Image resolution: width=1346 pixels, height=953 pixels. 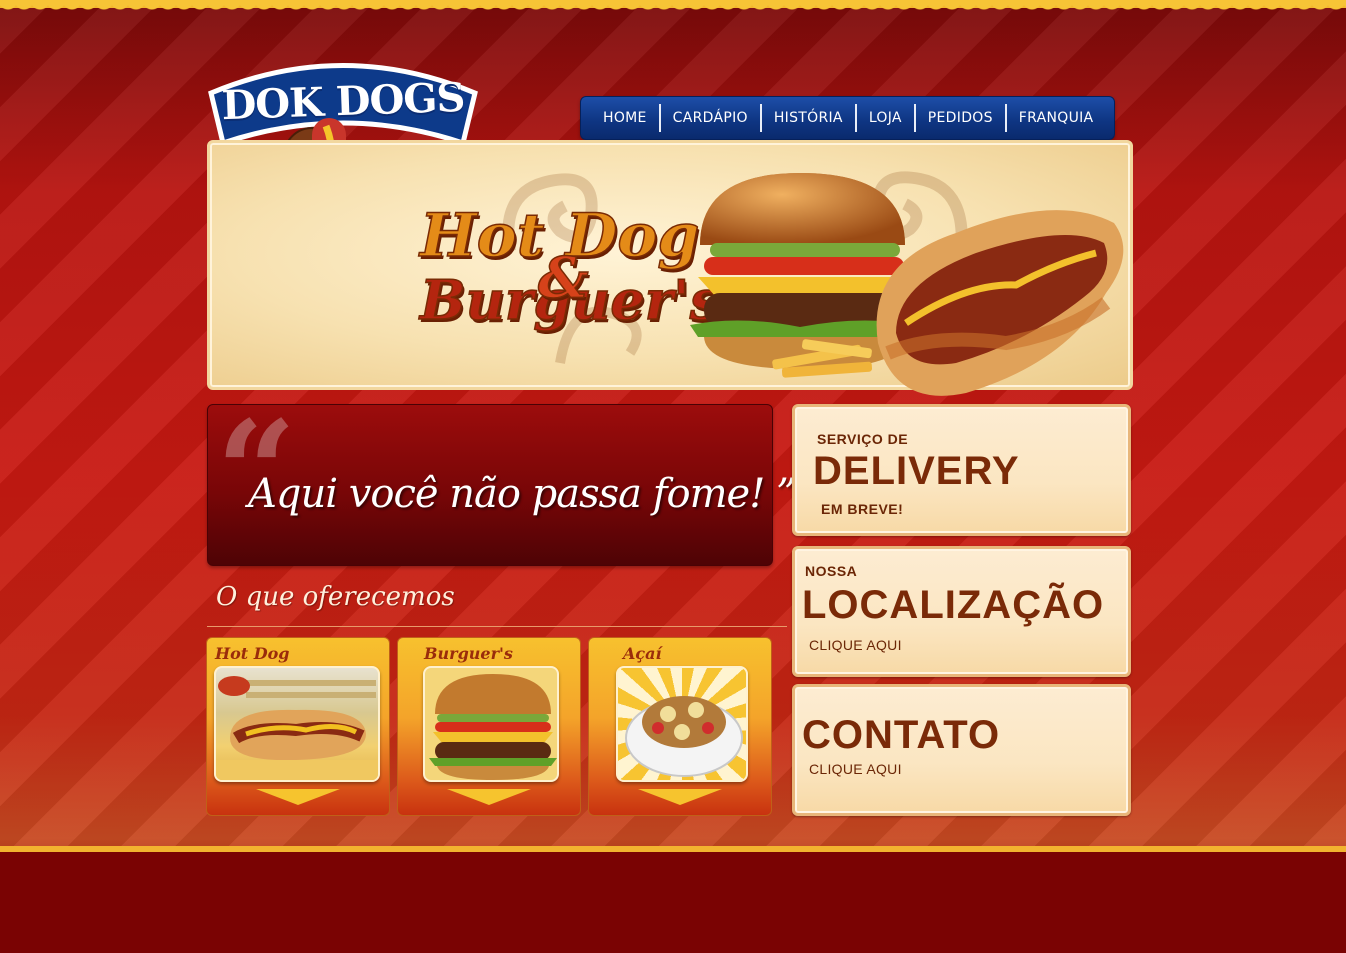 What do you see at coordinates (855, 645) in the screenshot?
I see `location-link: CLIQUE AQUI` at bounding box center [855, 645].